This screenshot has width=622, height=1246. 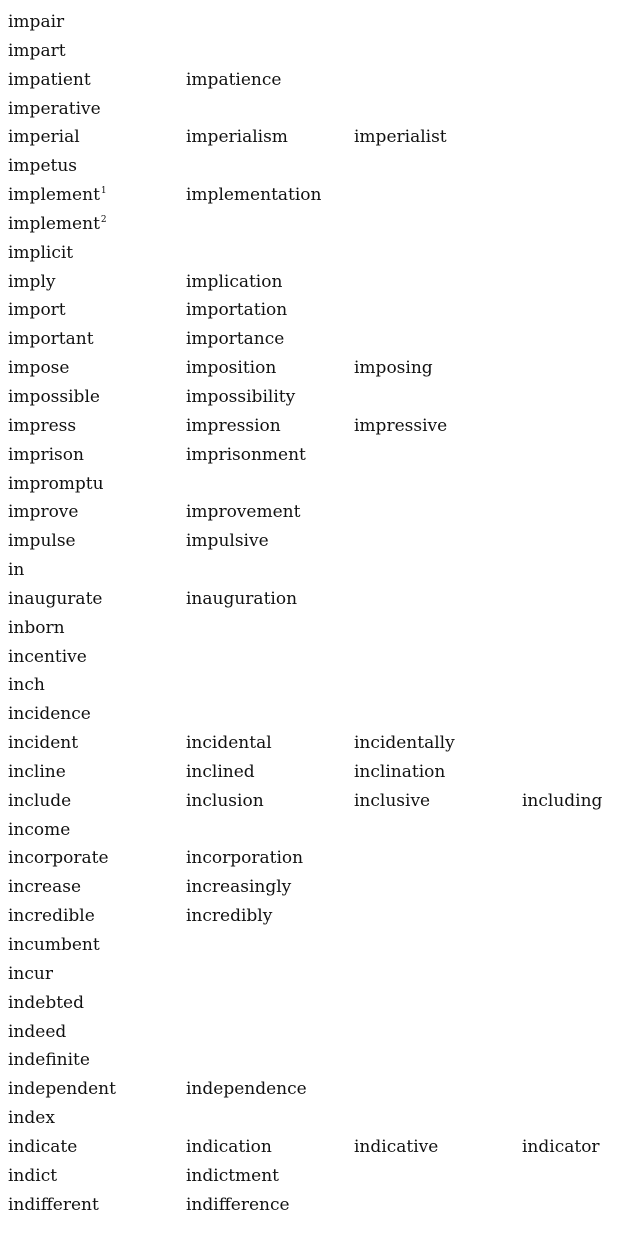 I want to click on word-row: incorporate incorporation, so click(x=314, y=858).